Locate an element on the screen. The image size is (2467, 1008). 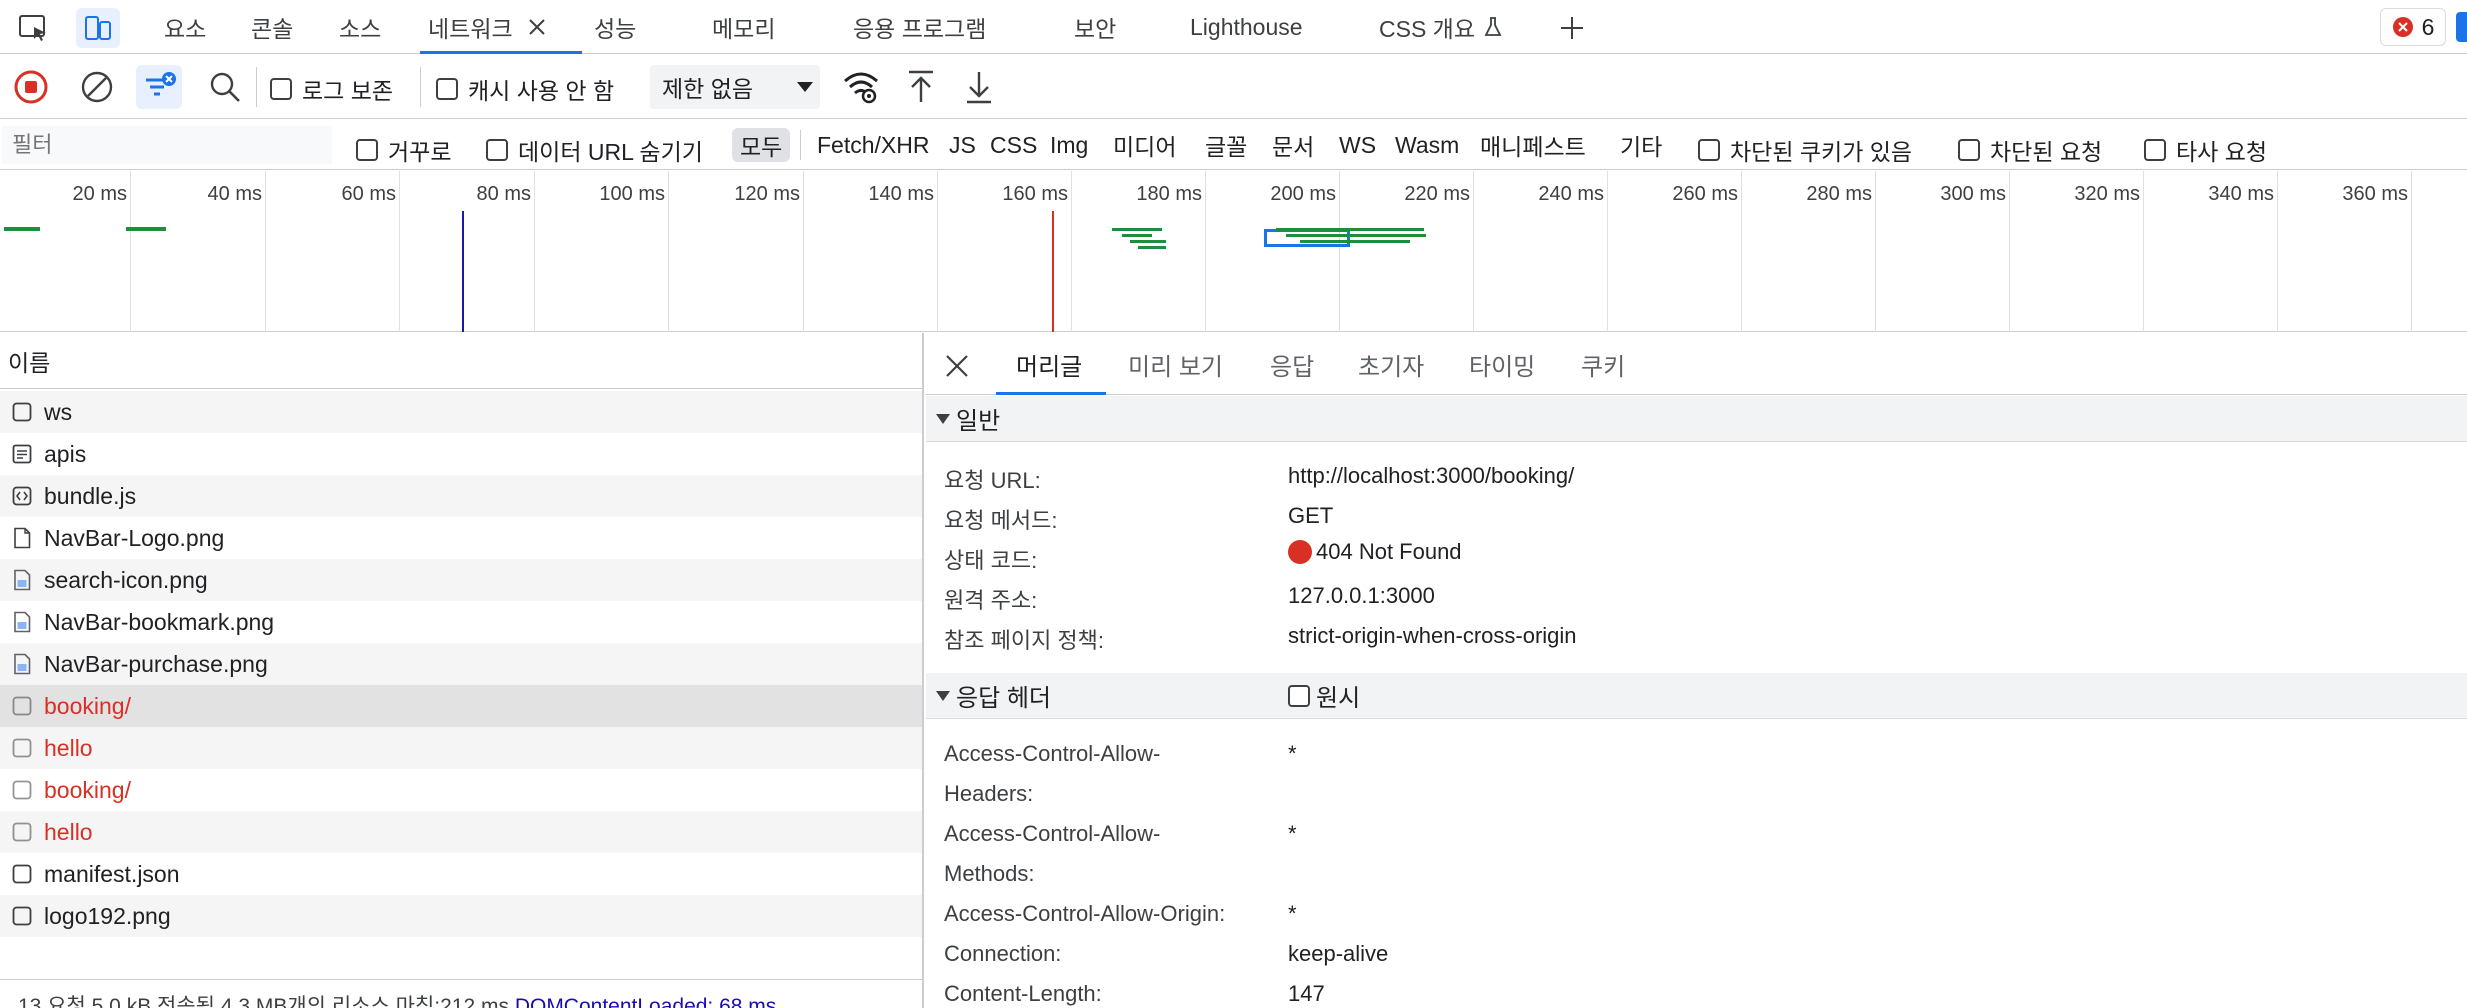
type-filter-ws: WS is located at coordinates (1357, 145).